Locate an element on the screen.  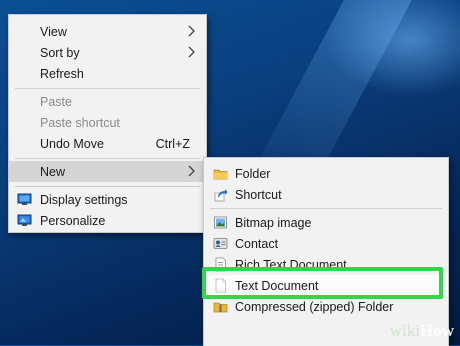
display-settings-icon is located at coordinates (24, 199).